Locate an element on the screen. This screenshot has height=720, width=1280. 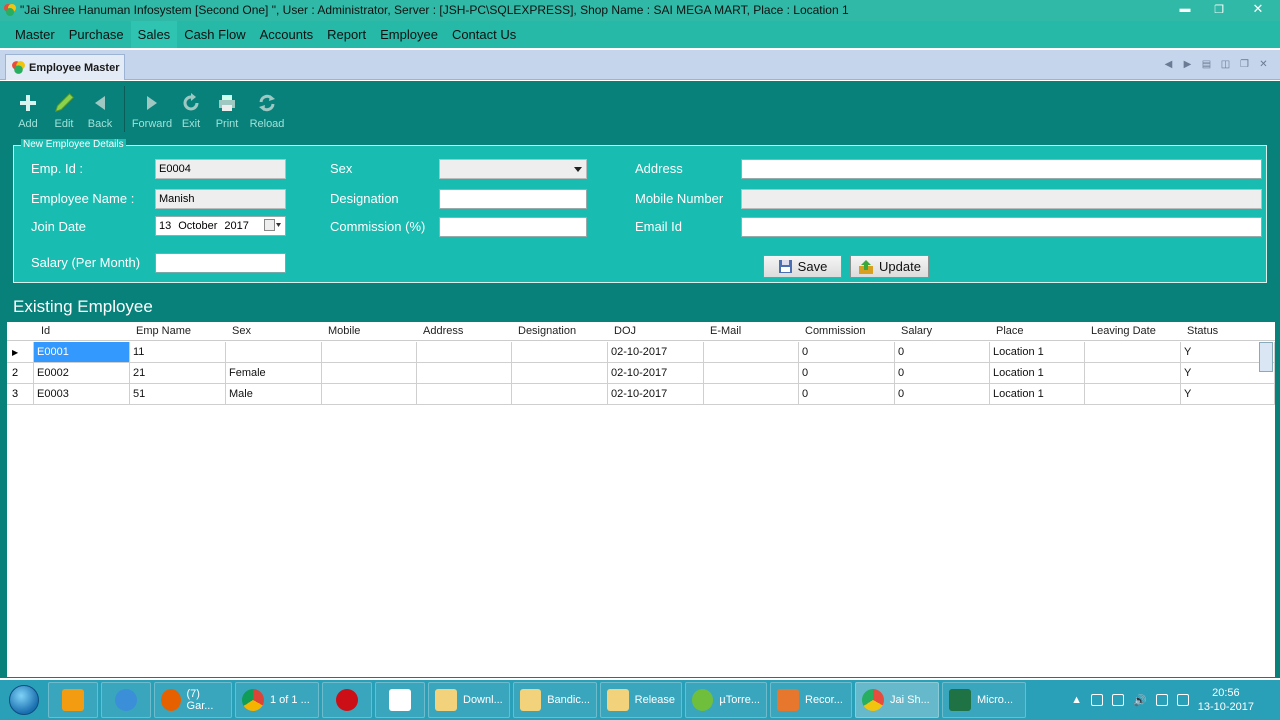
employee-name-field: Manish is located at coordinates (220, 199).